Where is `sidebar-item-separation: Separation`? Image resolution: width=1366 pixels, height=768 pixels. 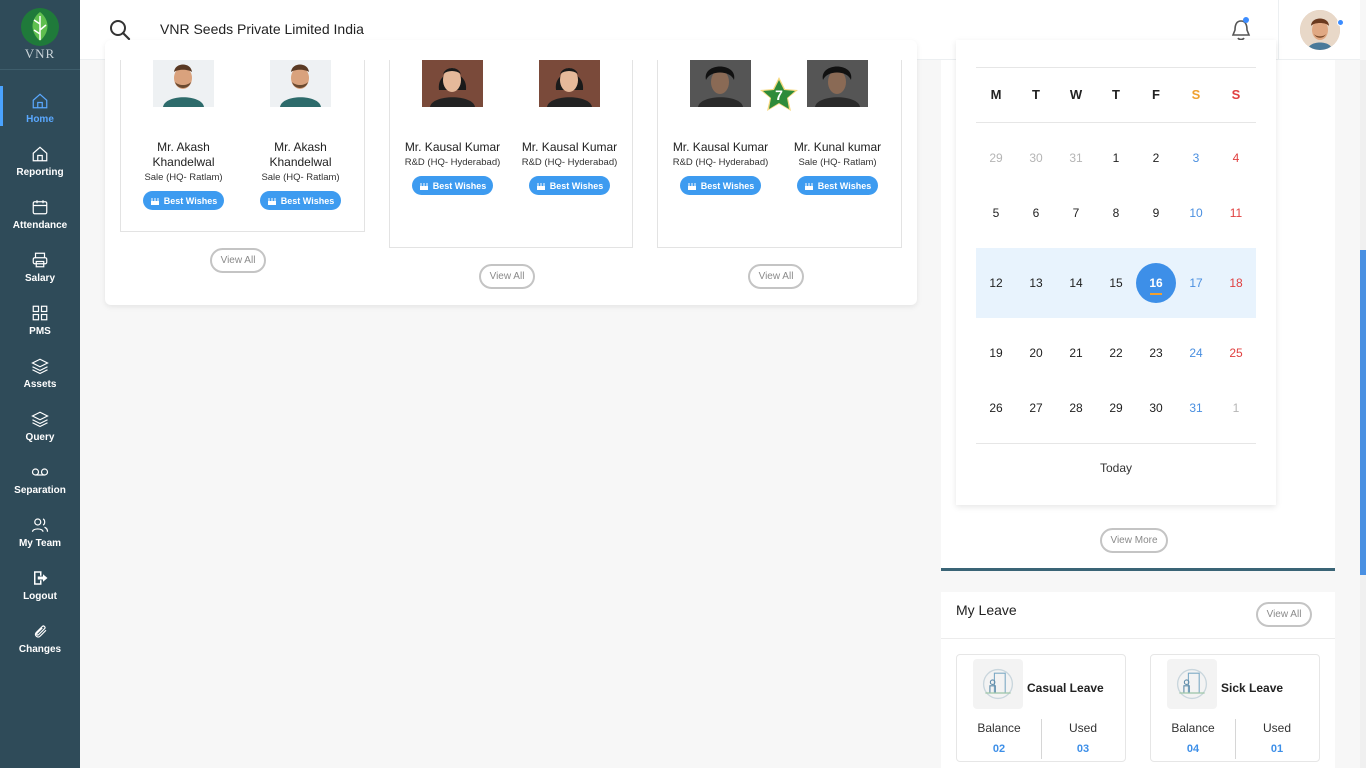 sidebar-item-separation: Separation is located at coordinates (40, 479).